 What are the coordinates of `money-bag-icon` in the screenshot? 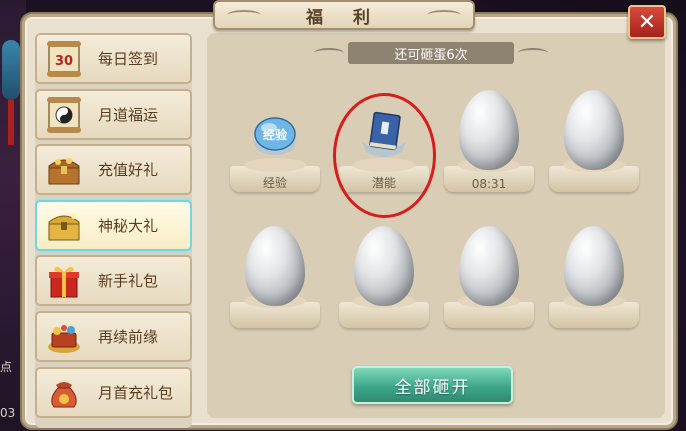 It's located at (64, 393).